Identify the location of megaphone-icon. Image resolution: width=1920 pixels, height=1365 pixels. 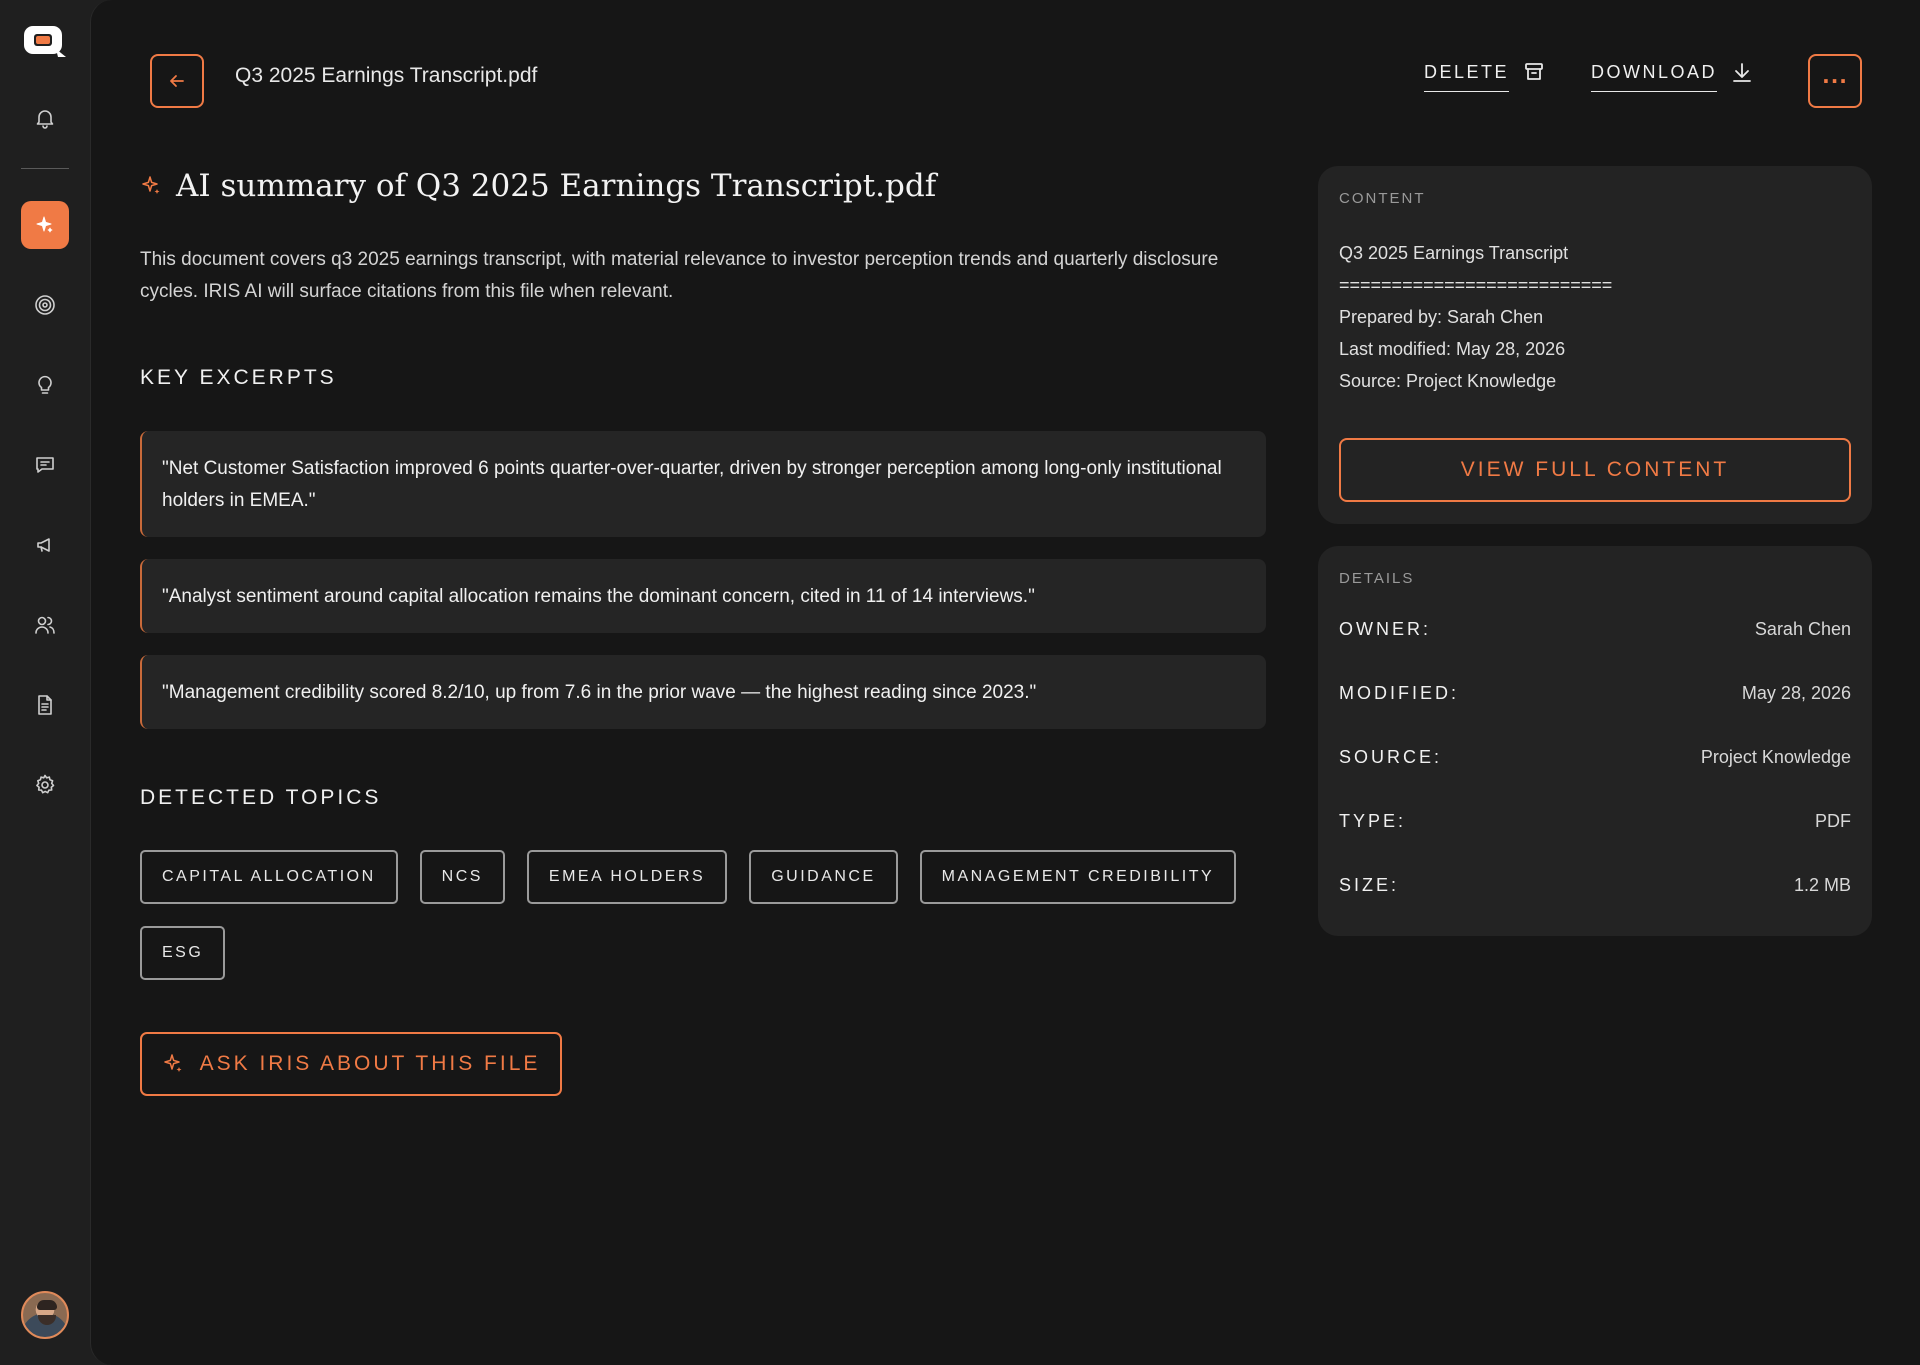
(45, 545).